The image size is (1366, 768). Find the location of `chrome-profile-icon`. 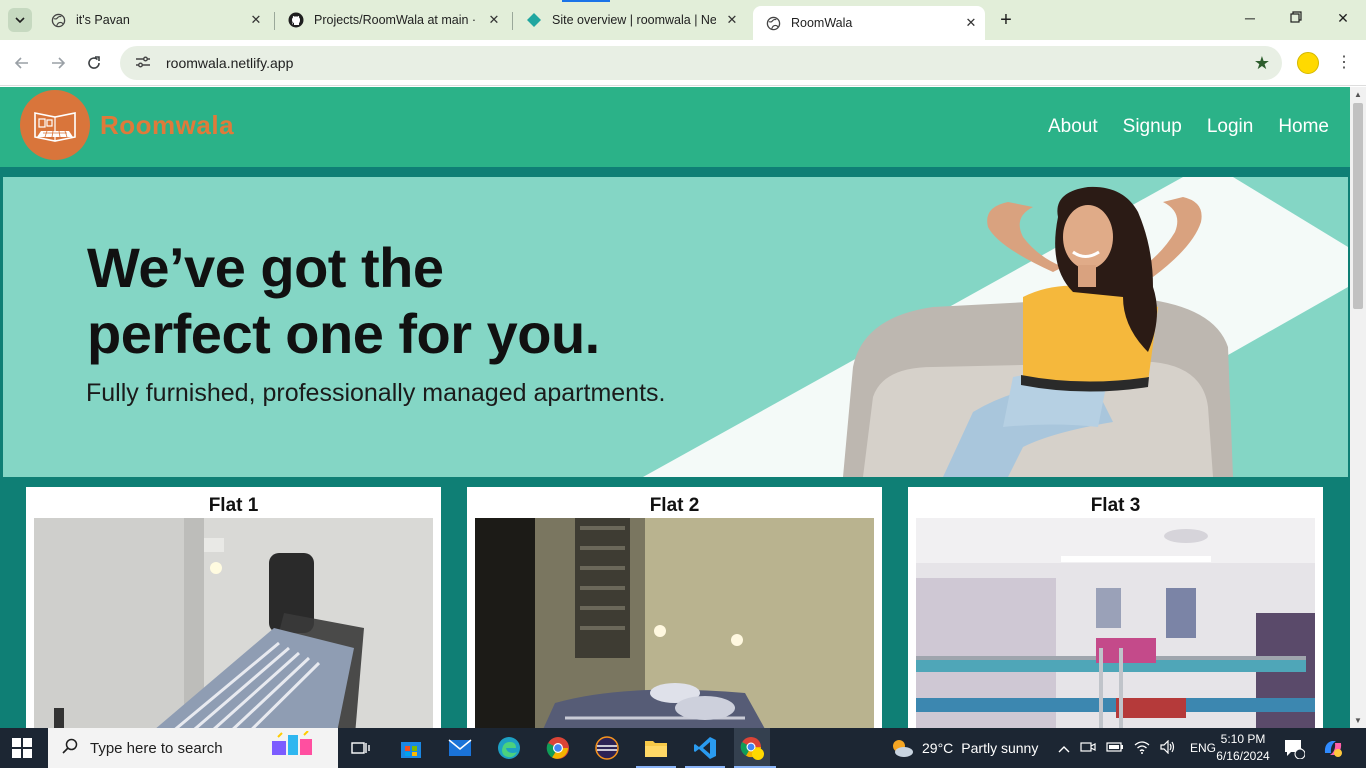

chrome-profile-icon is located at coordinates (752, 748).